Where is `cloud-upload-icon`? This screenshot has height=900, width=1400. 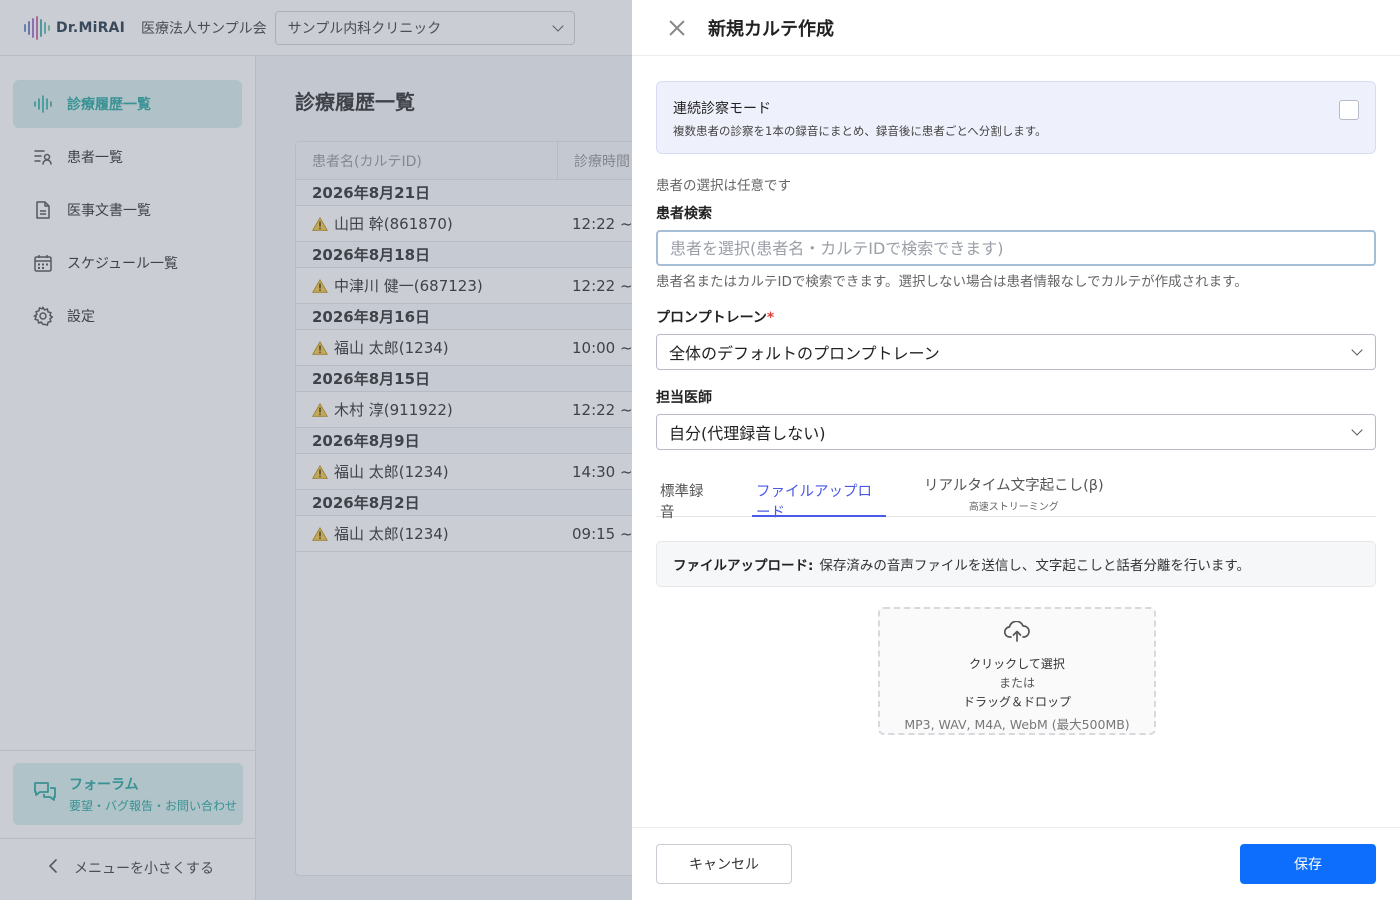 cloud-upload-icon is located at coordinates (1016, 633).